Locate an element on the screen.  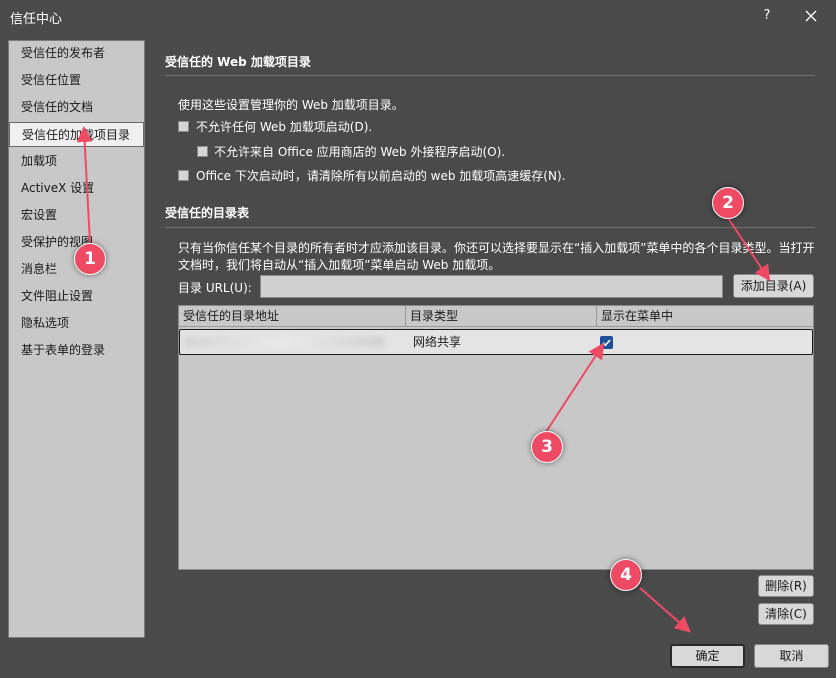
annotation-badge-3: 3 is located at coordinates (547, 447).